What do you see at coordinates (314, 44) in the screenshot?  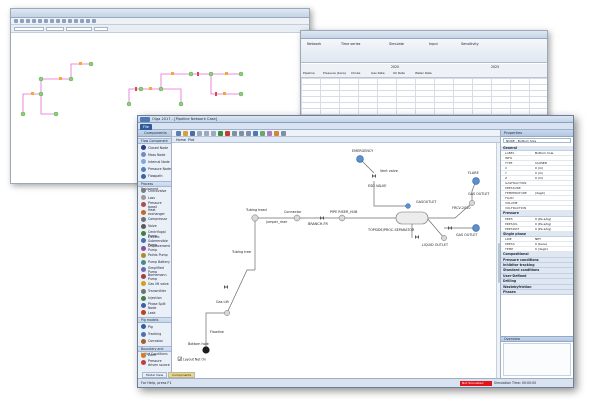 I see `ribbon-item-network: Network` at bounding box center [314, 44].